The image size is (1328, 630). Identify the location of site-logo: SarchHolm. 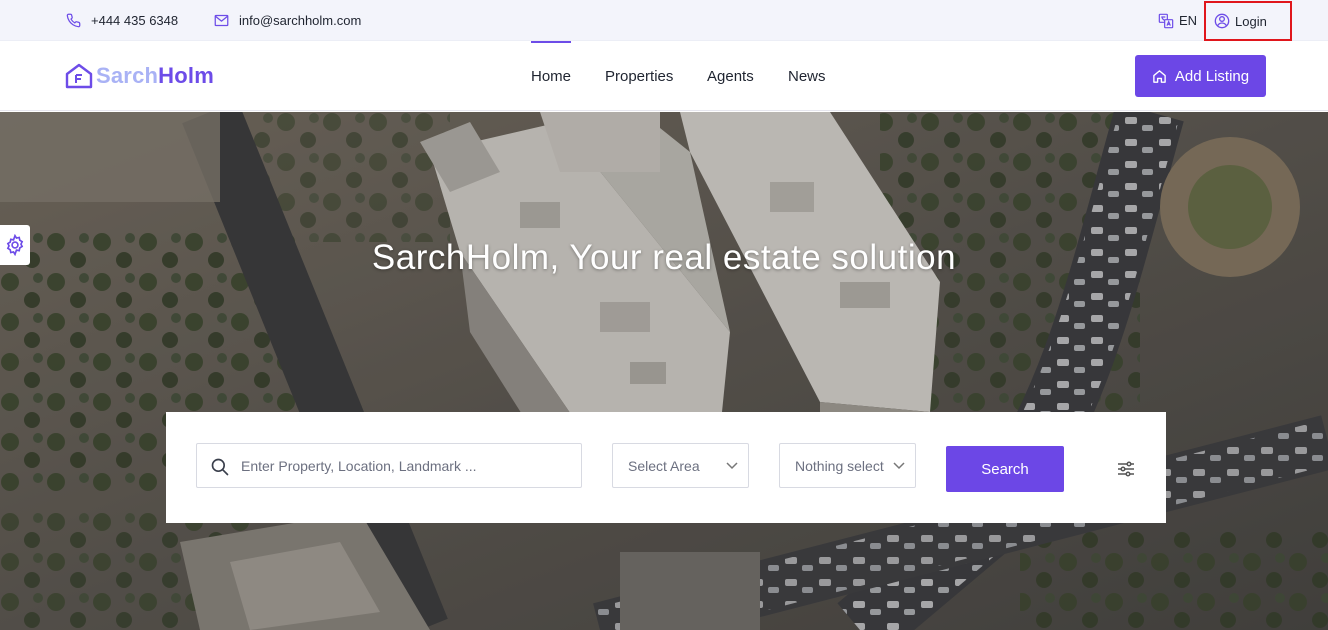
(139, 76).